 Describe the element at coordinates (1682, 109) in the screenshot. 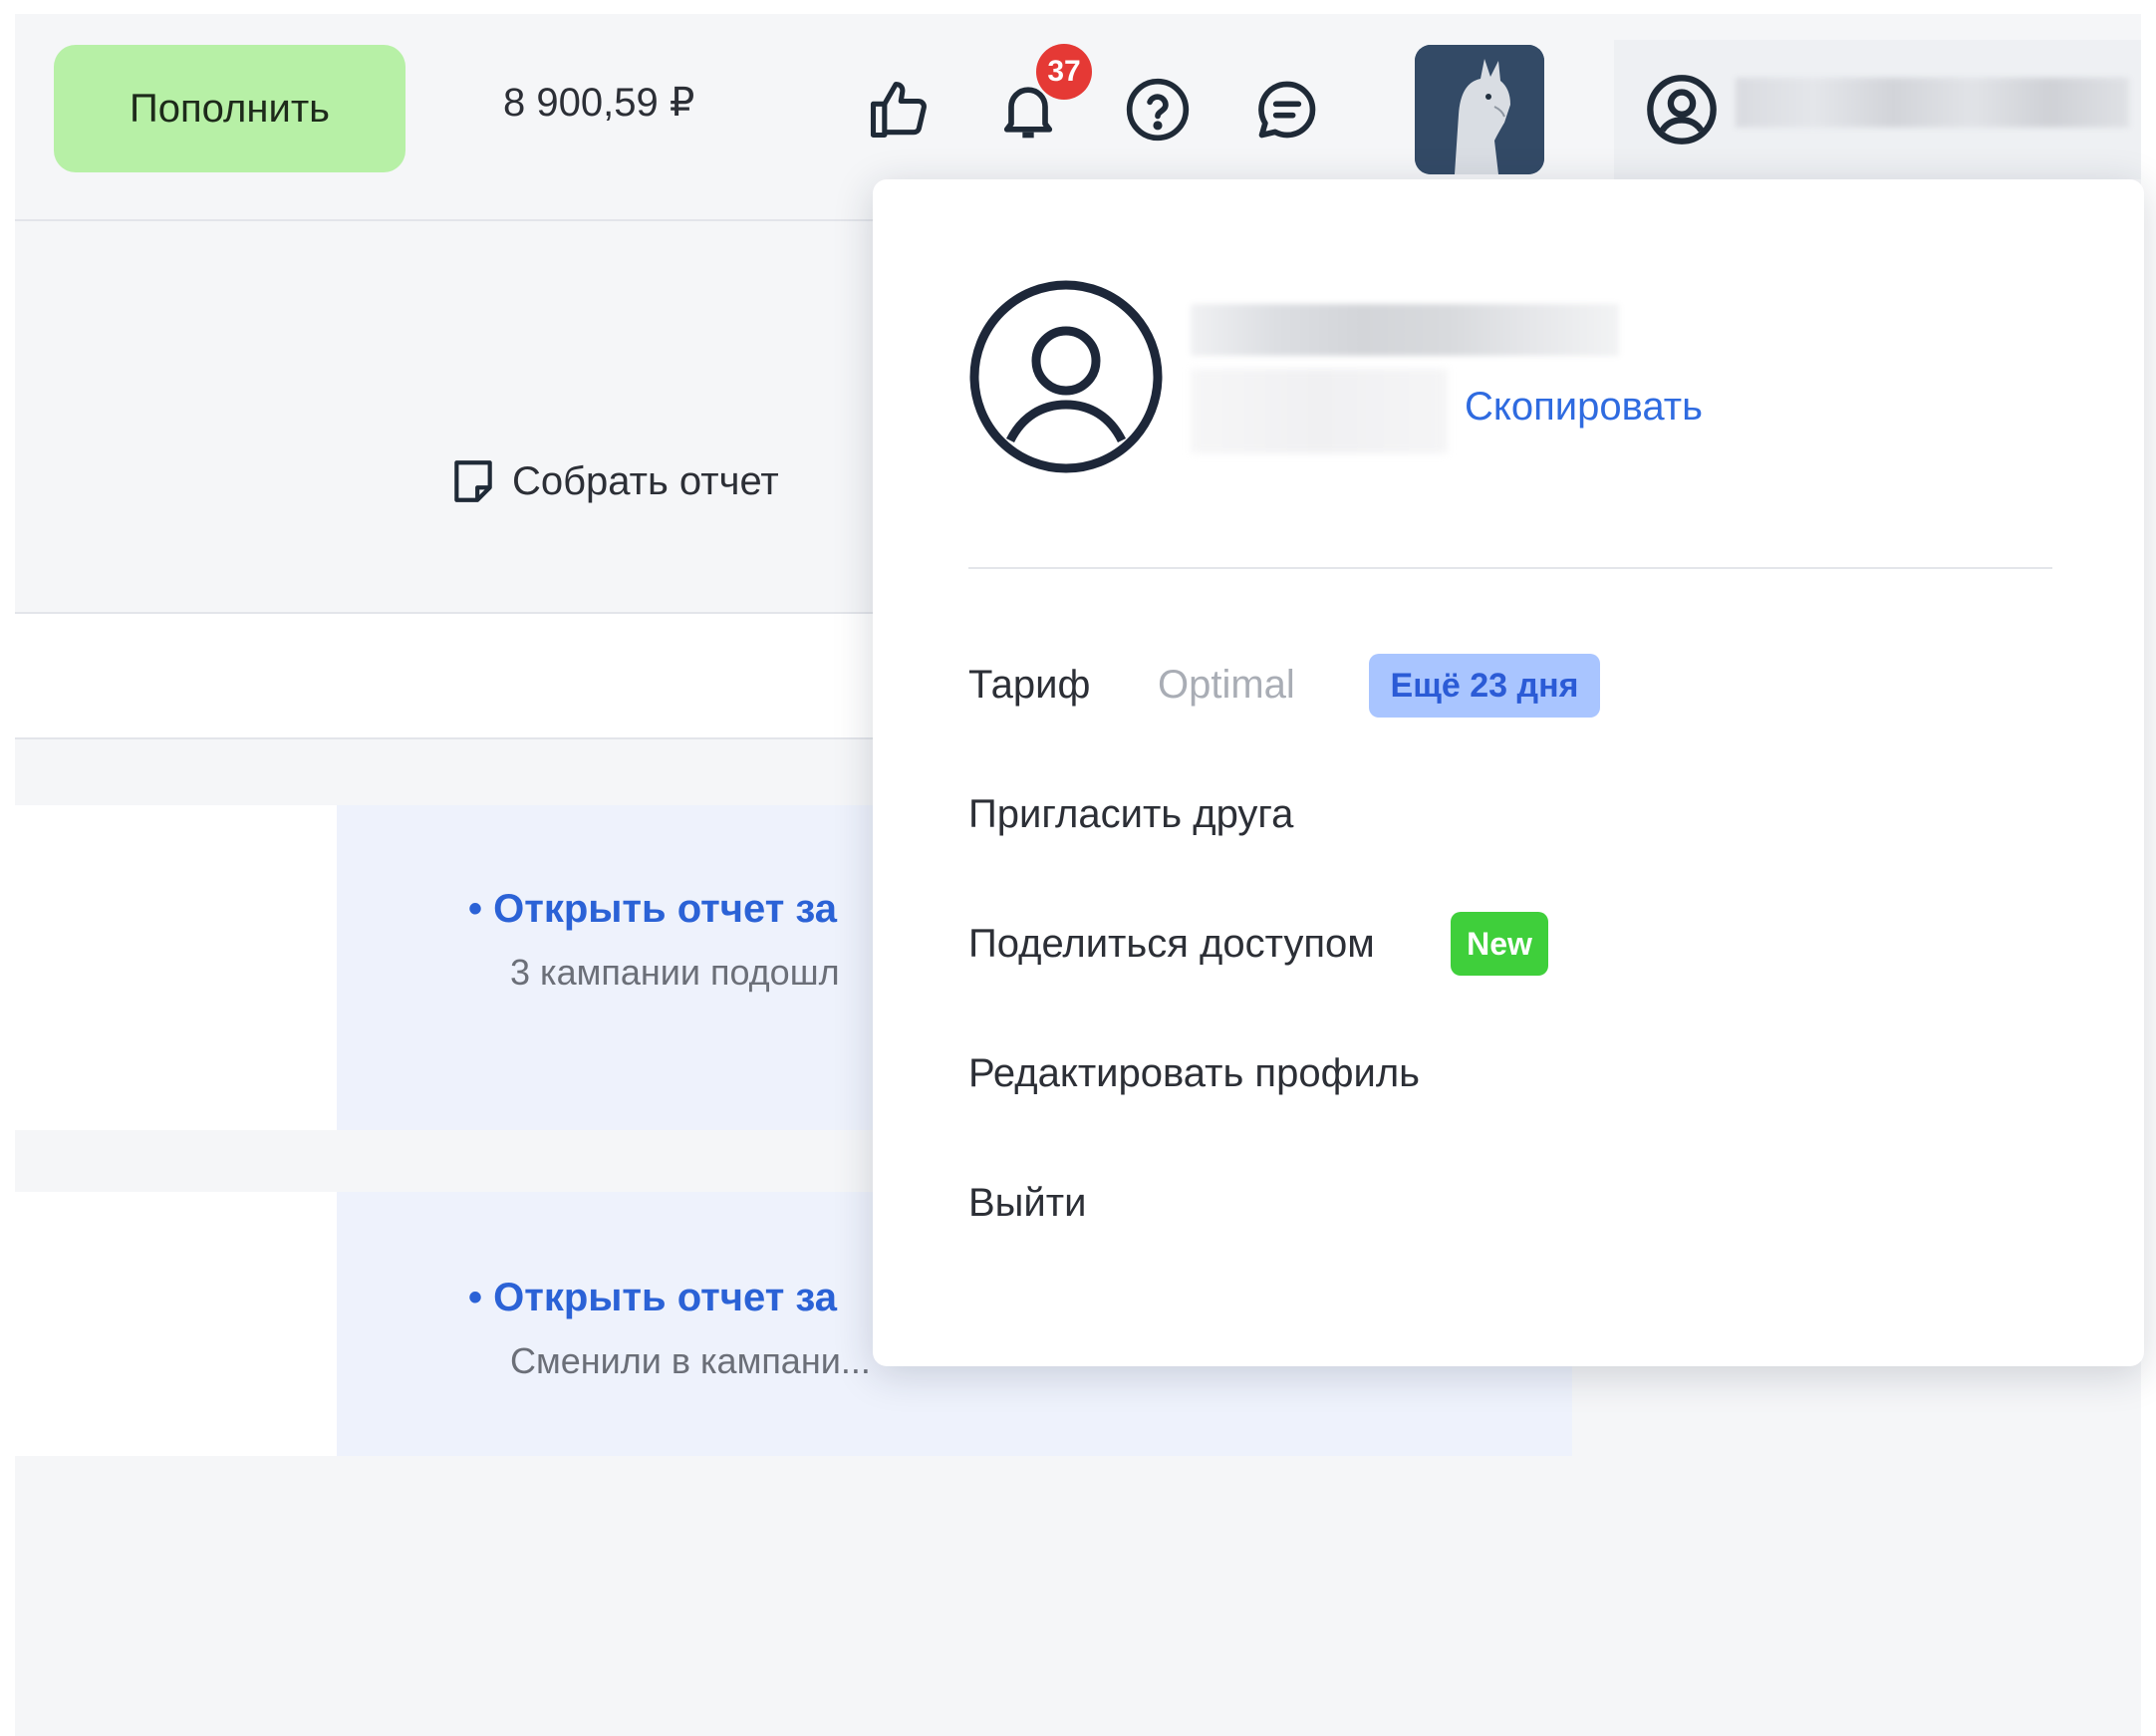

I see `user-circle-icon` at that location.